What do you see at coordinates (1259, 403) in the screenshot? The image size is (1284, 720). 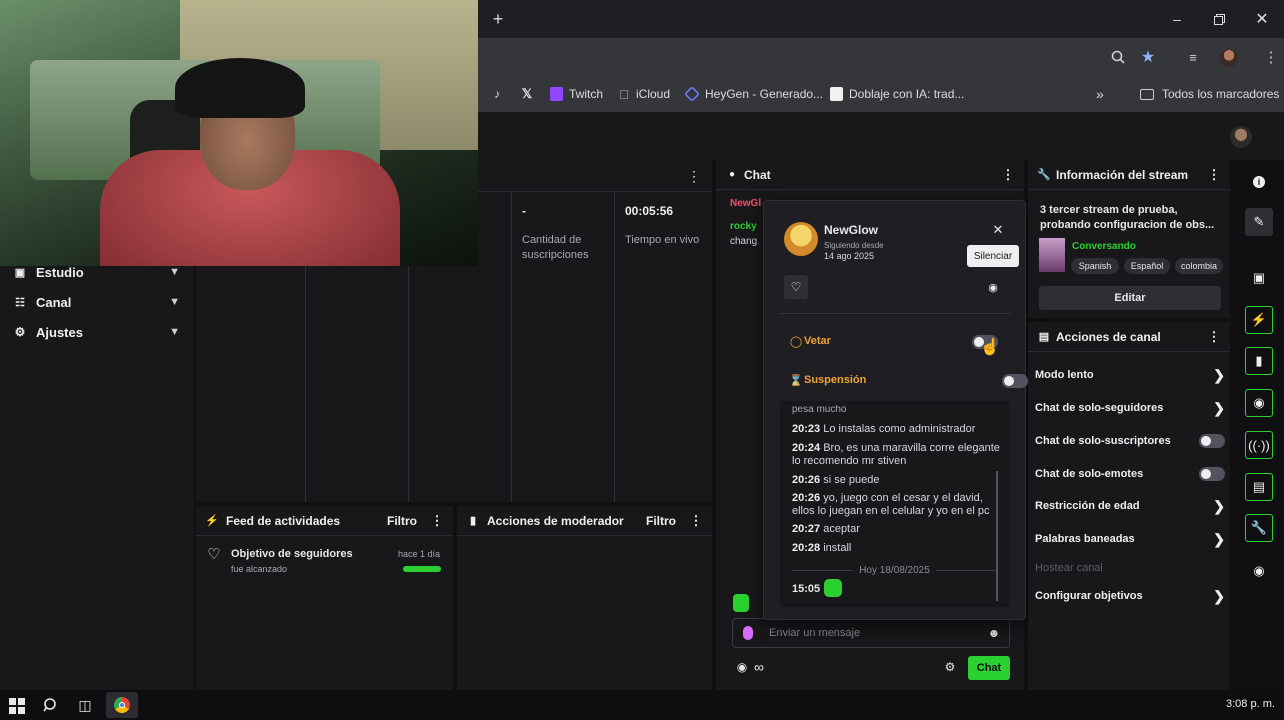 I see `chat-bubble-icon: ◉` at bounding box center [1259, 403].